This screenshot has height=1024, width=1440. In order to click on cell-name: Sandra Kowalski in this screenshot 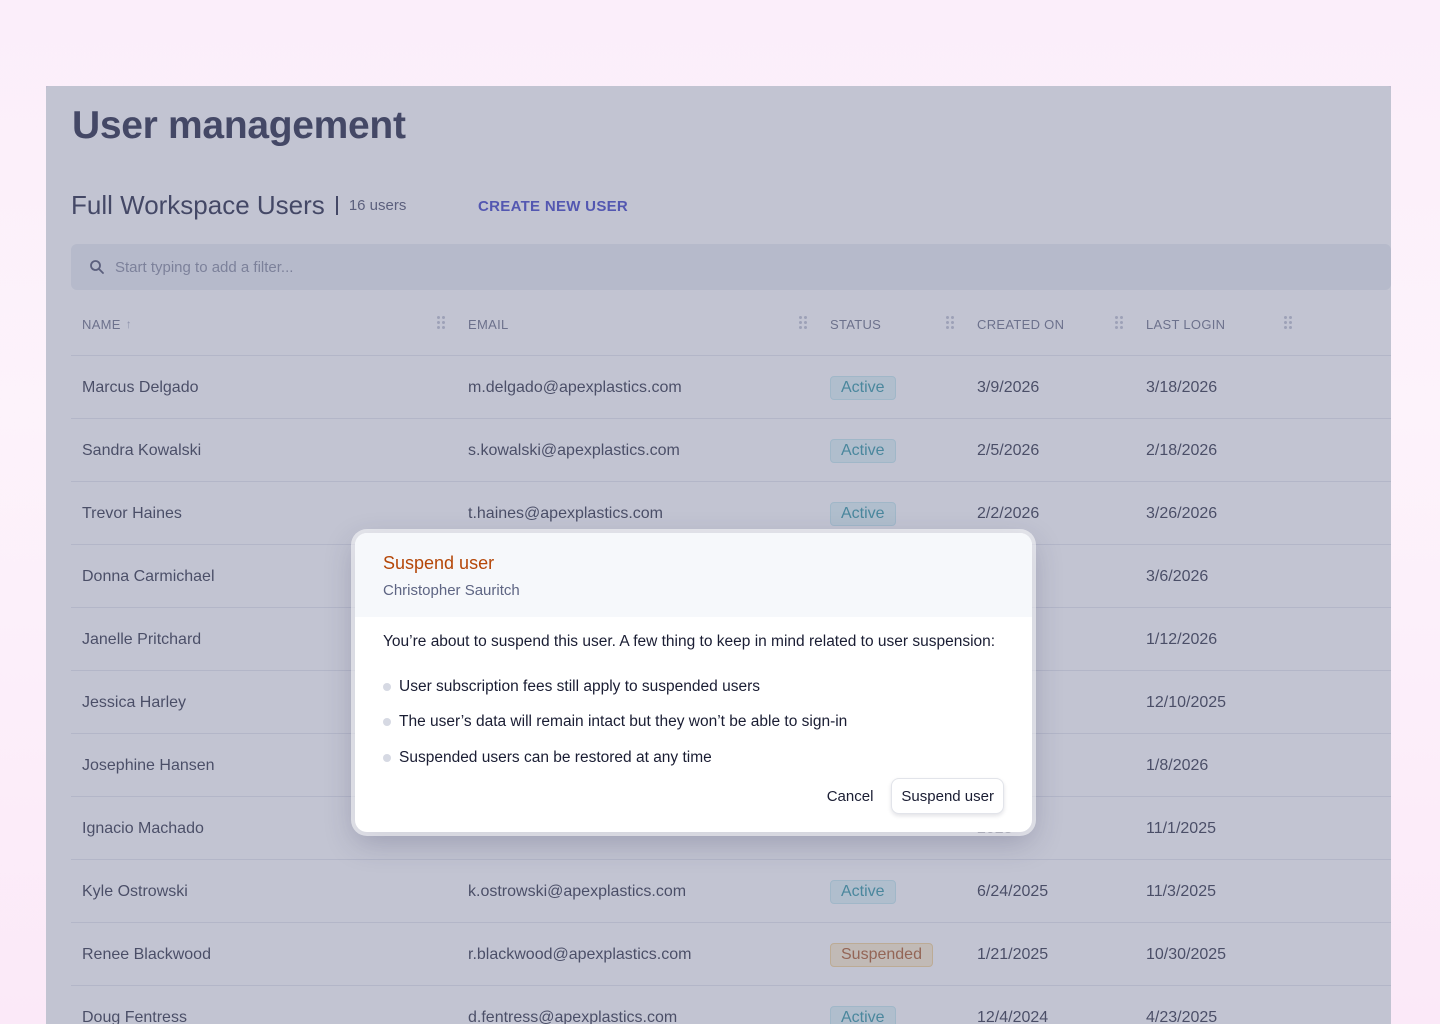, I will do `click(141, 450)`.